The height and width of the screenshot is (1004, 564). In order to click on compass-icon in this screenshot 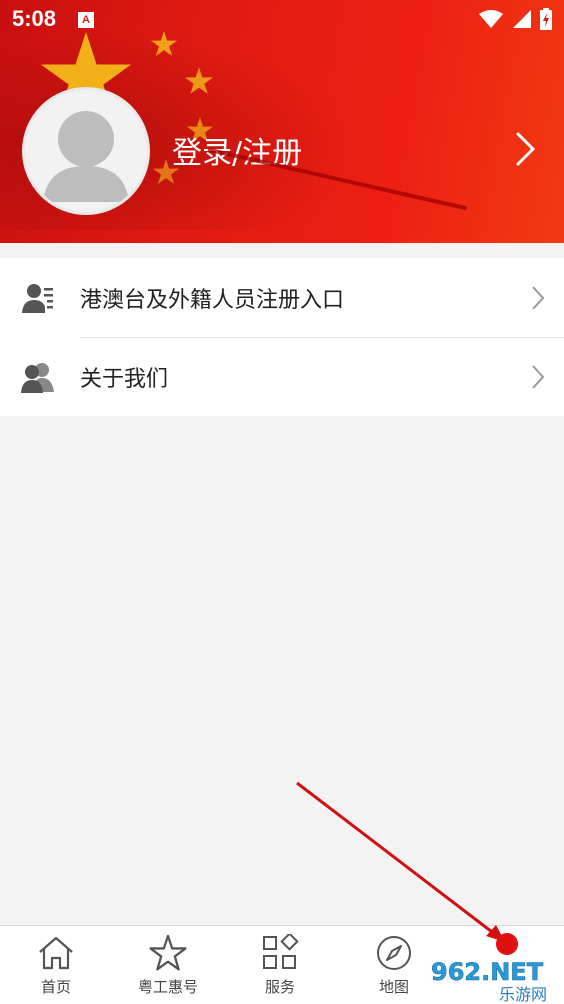, I will do `click(394, 953)`.